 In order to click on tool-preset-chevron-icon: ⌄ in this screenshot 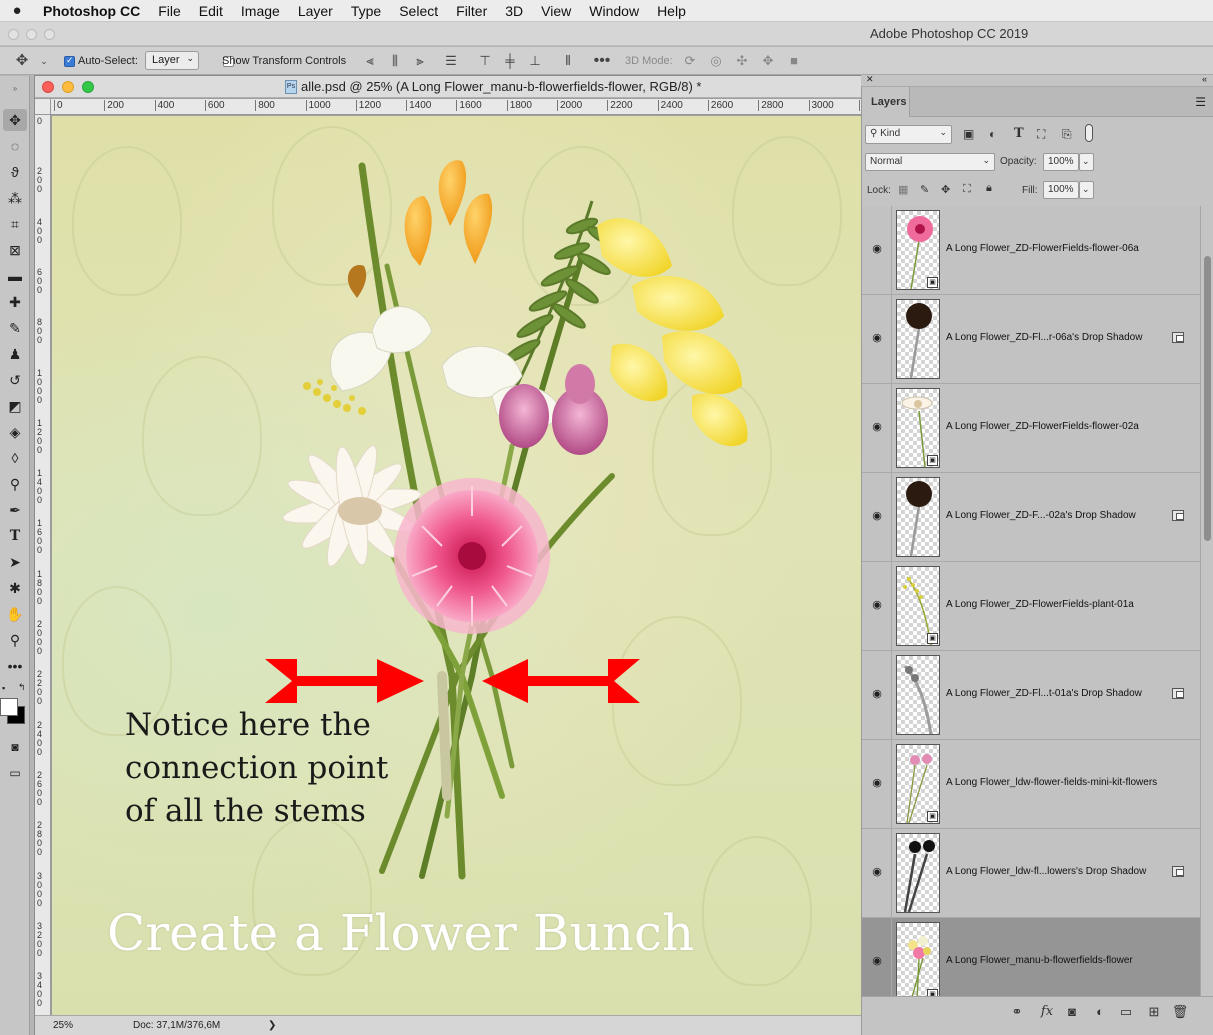, I will do `click(44, 61)`.